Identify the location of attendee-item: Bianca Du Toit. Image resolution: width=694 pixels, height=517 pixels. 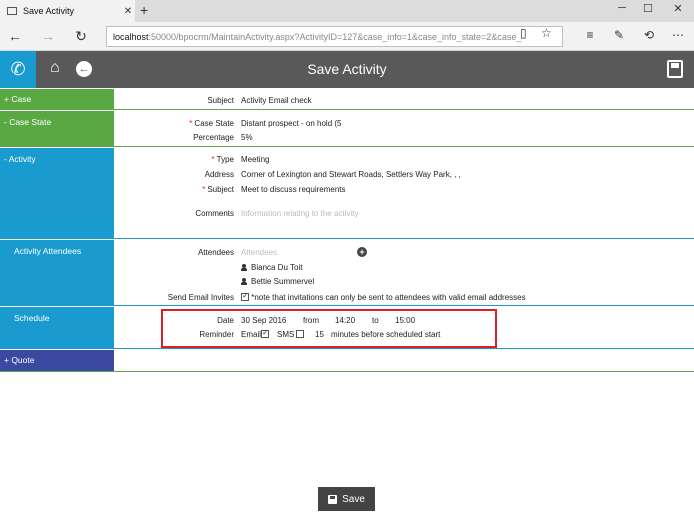
(271, 267).